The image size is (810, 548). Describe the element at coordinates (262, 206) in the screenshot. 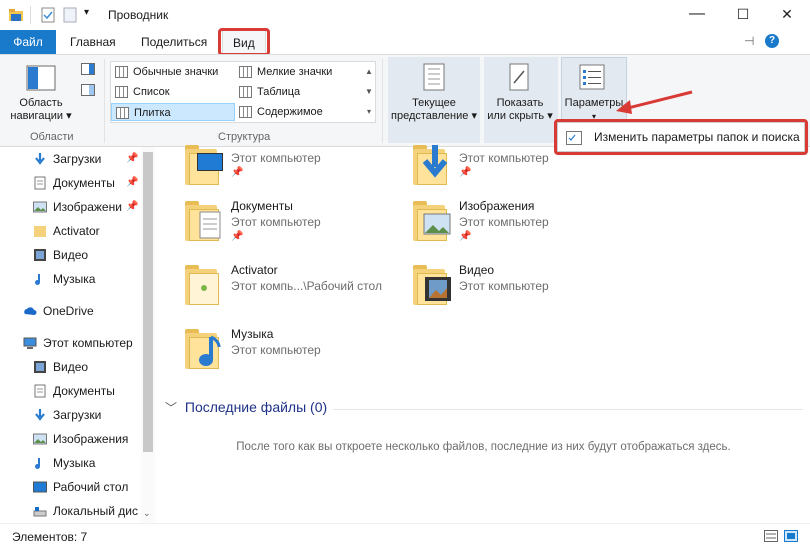

I see `tile-title: Документы` at that location.